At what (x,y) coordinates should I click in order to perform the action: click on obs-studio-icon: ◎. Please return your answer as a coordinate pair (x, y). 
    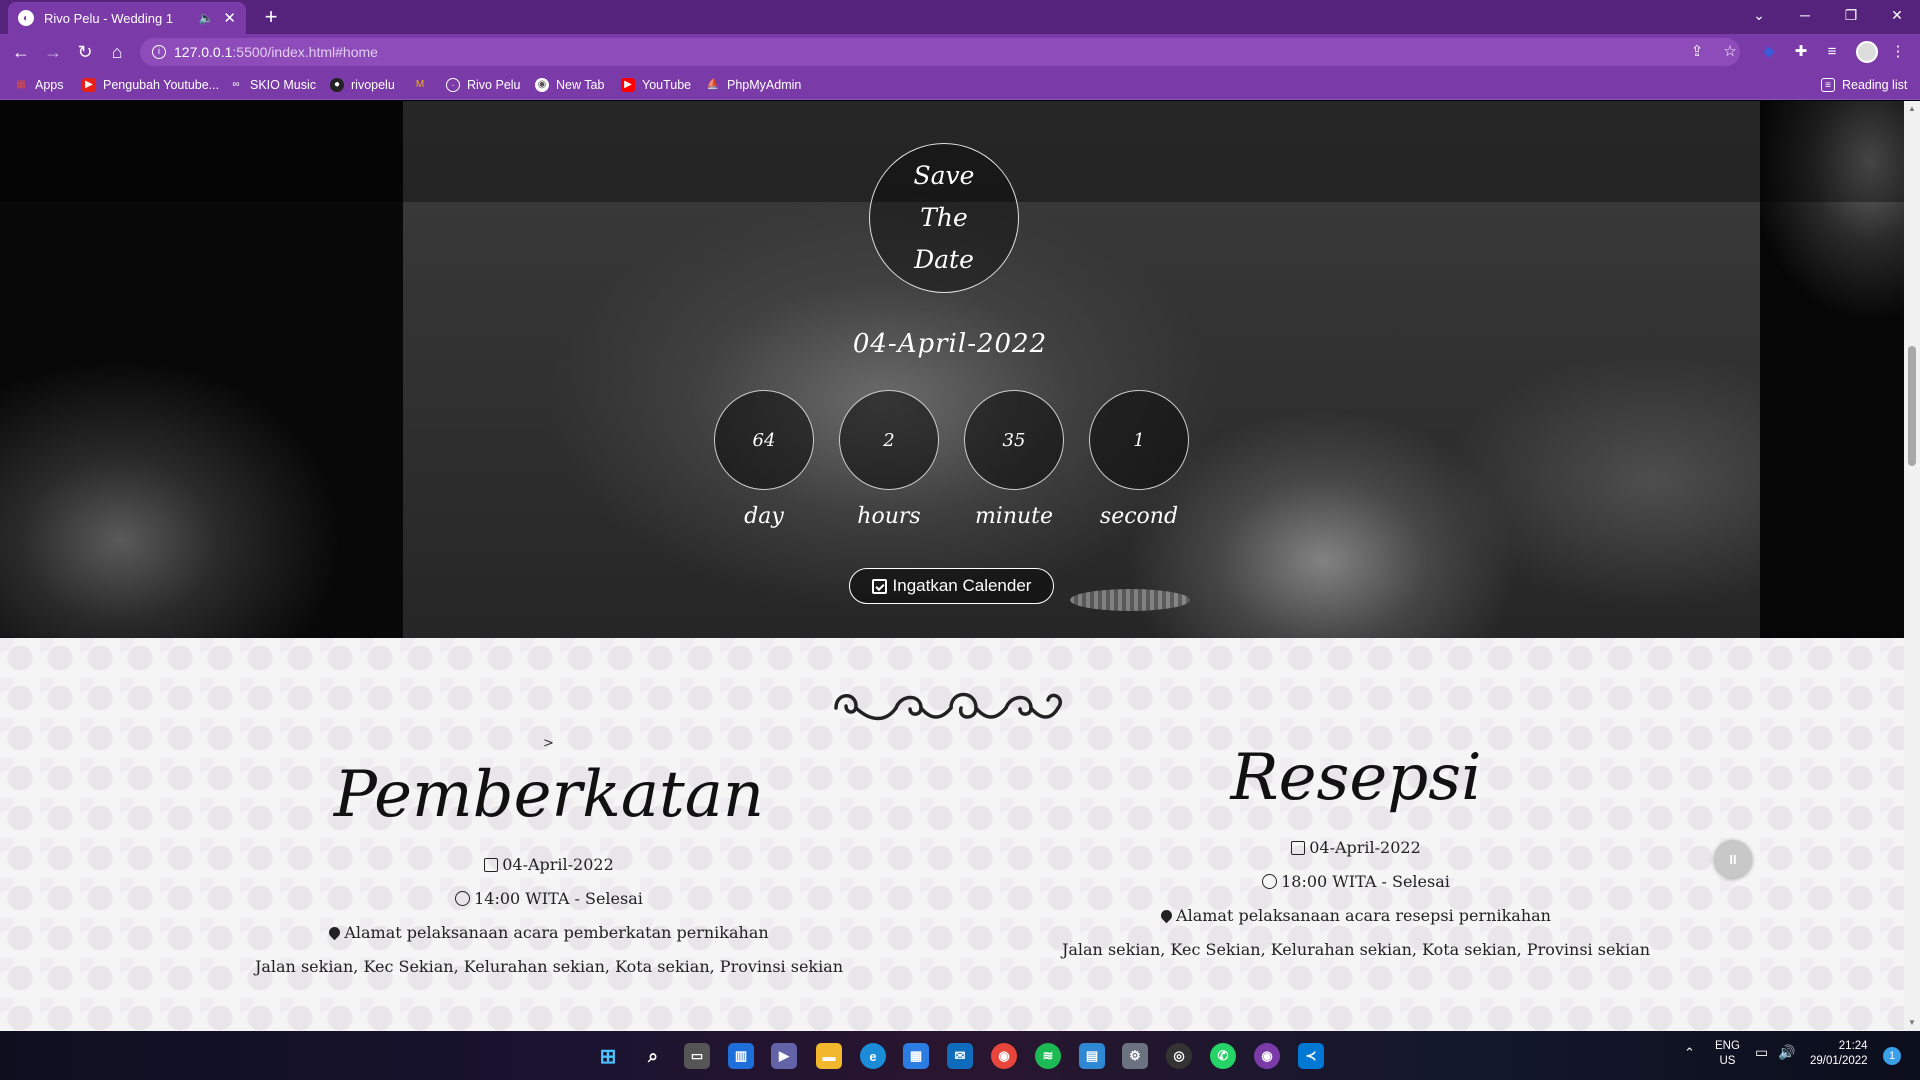
    Looking at the image, I should click on (1179, 1056).